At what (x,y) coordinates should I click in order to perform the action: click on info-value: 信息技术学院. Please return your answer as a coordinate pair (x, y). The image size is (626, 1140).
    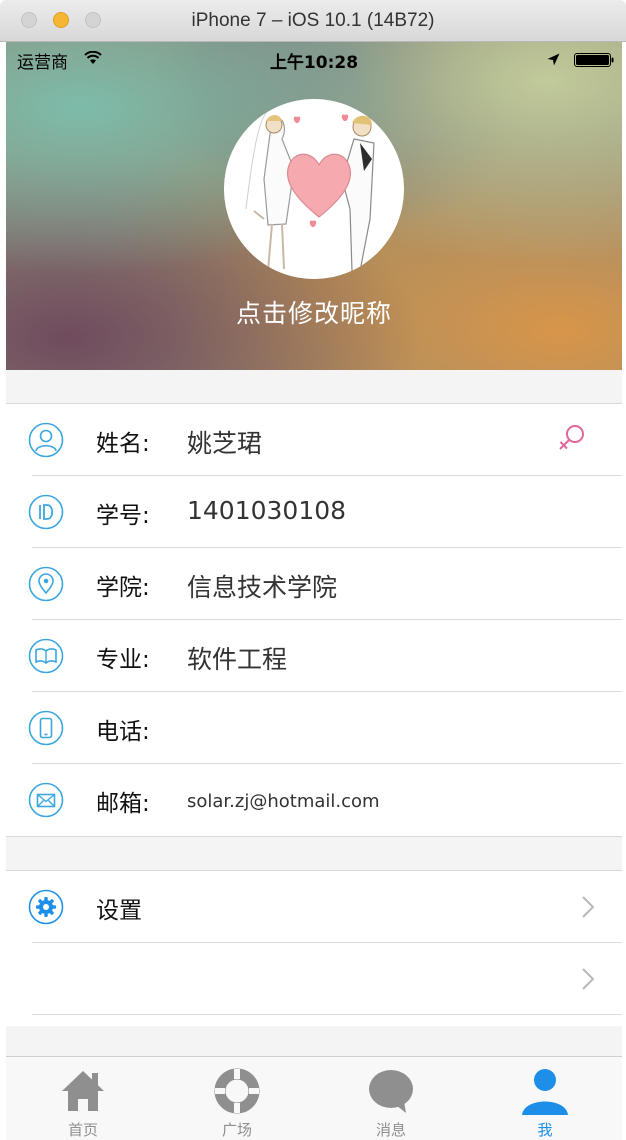
    Looking at the image, I should click on (262, 587).